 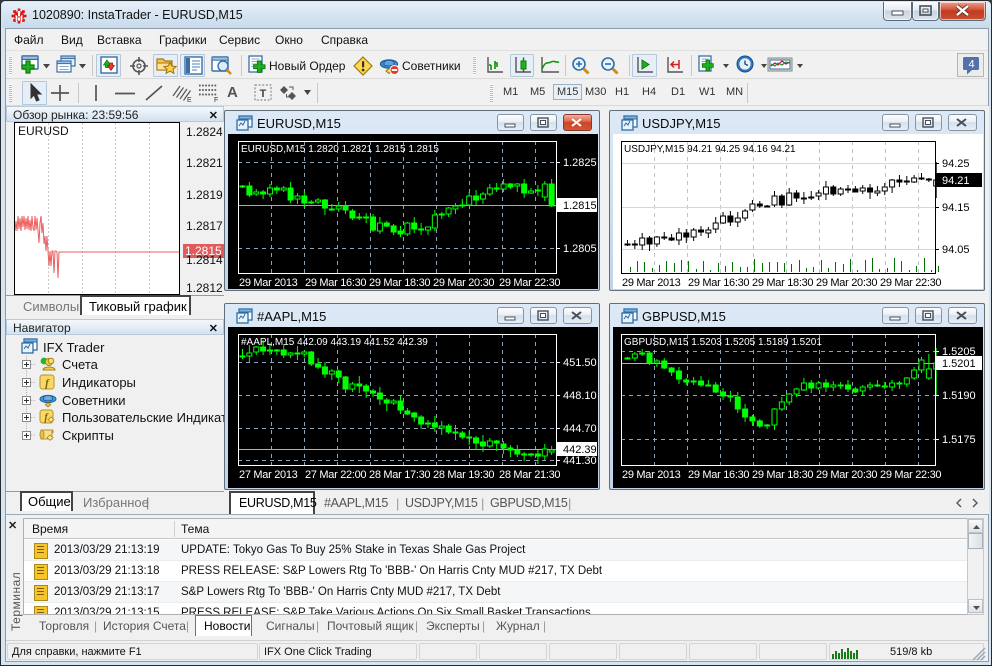 I want to click on svg-text: 28 Mar 21:30, so click(x=529, y=475).